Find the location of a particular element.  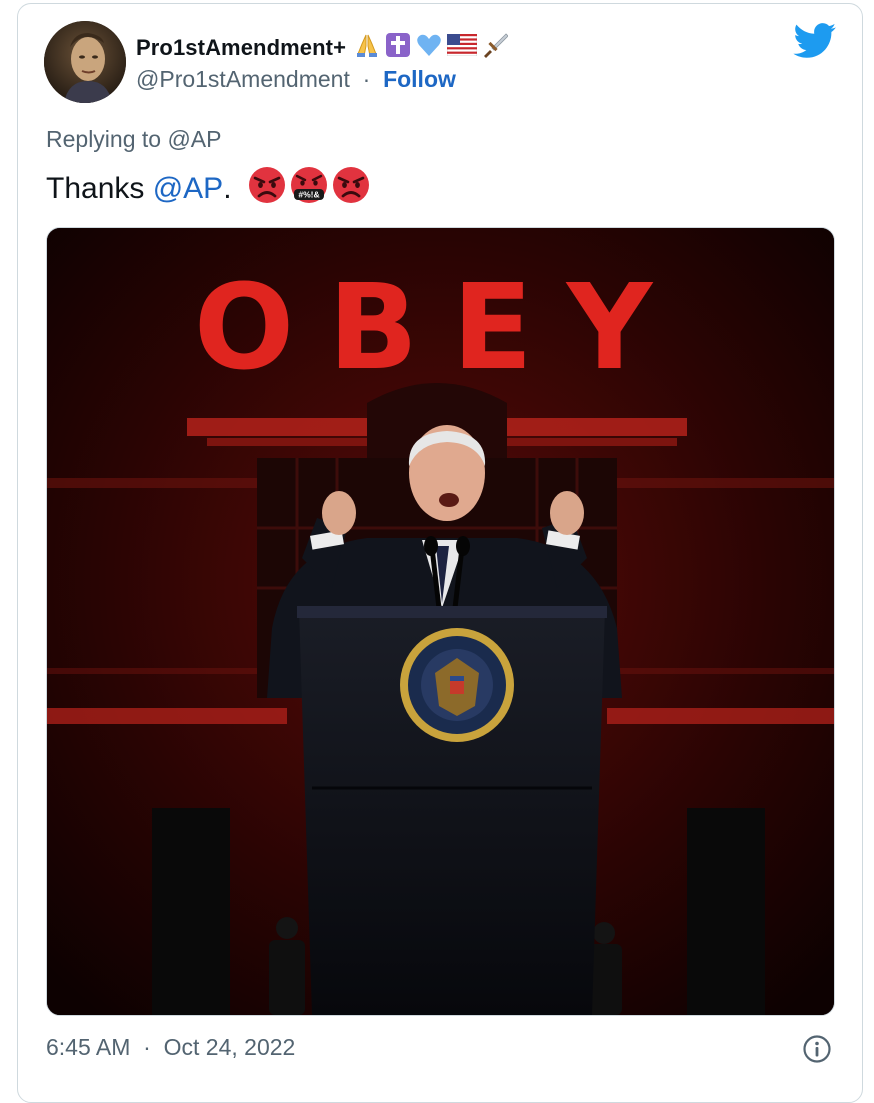

face-with-symbols-icon: #%!& is located at coordinates (309, 189).